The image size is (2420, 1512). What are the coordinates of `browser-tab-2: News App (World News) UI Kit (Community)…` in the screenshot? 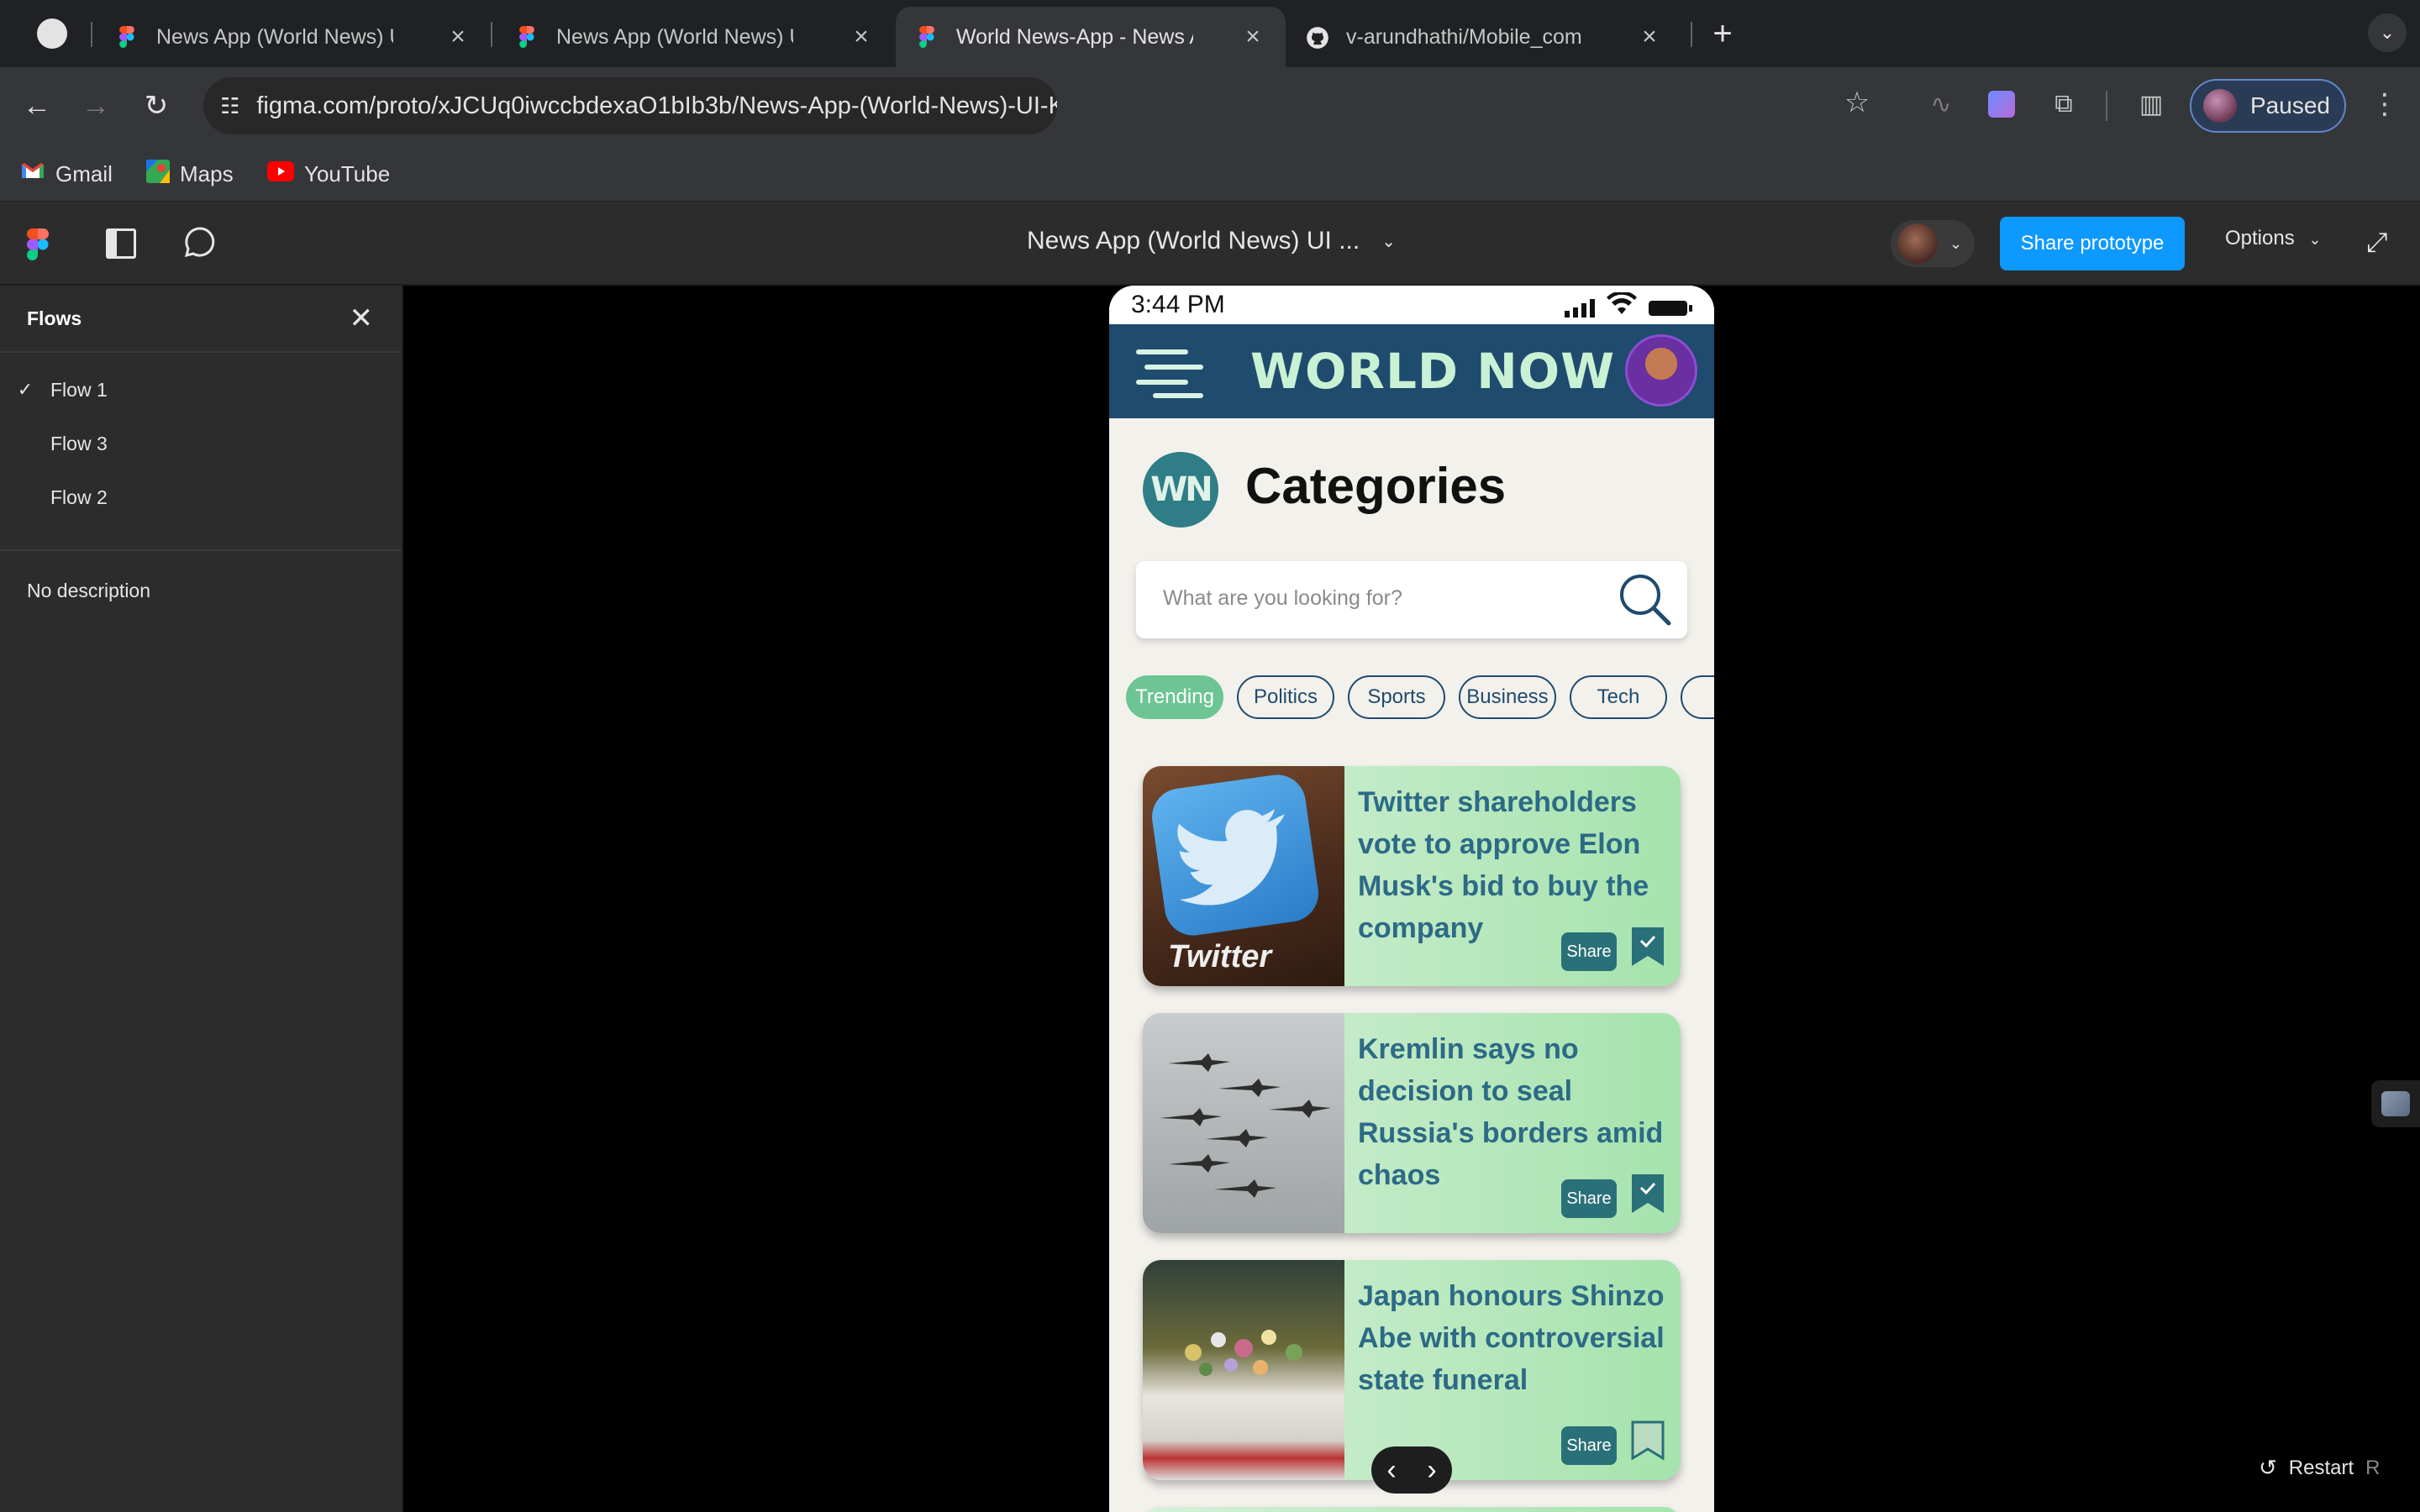 It's located at (695, 37).